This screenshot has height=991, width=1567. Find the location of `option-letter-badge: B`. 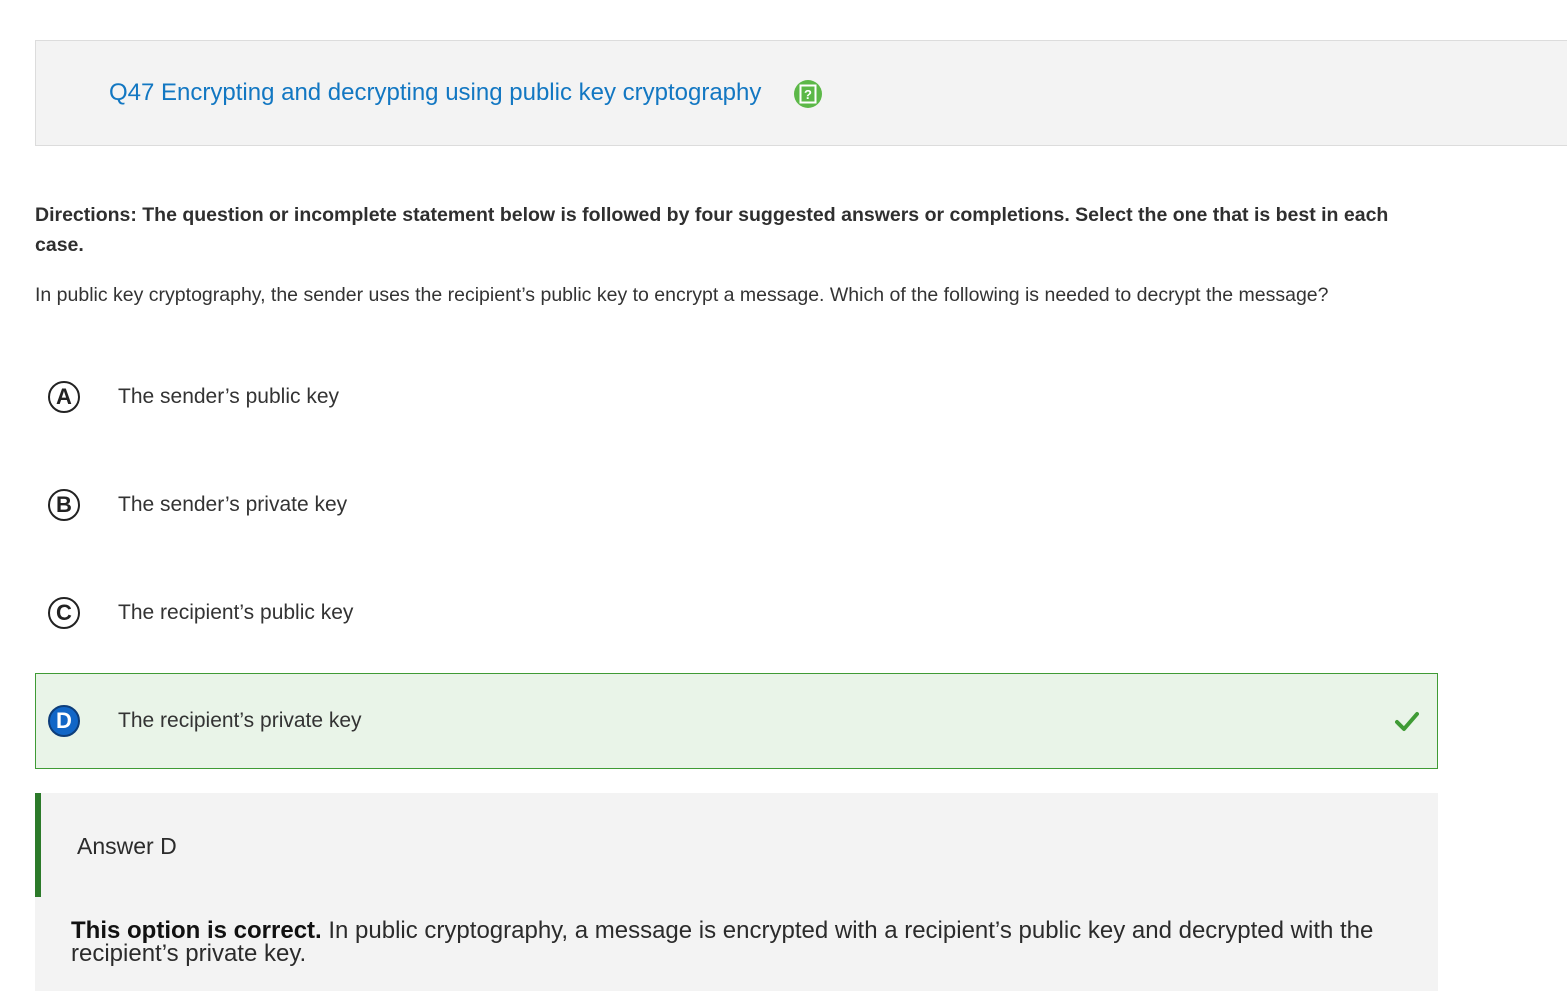

option-letter-badge: B is located at coordinates (64, 505).